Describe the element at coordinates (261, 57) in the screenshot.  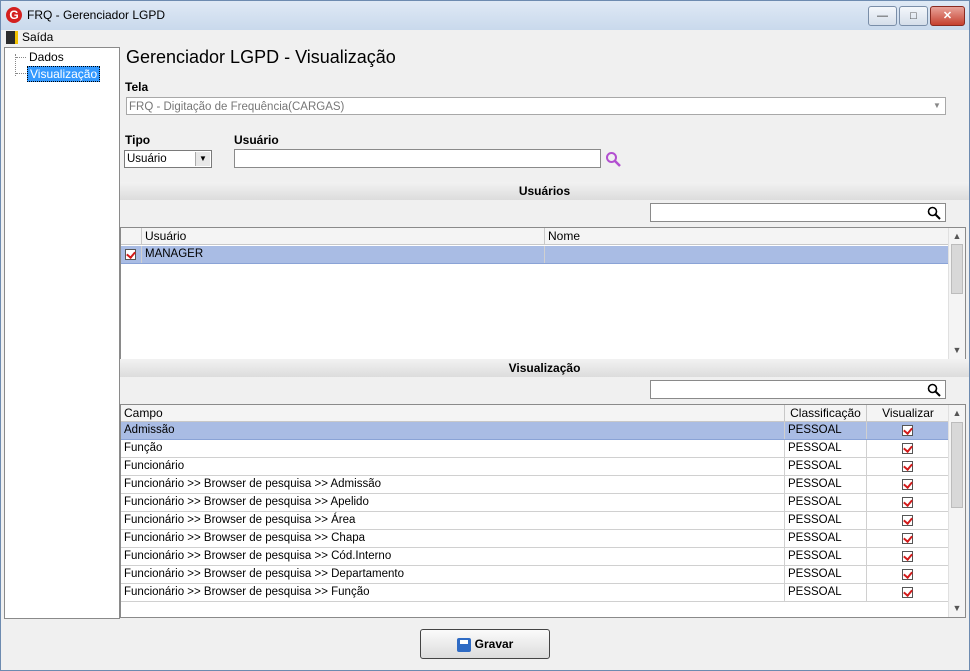
I see `page-title: Gerenciador LGPD - Visualização` at that location.